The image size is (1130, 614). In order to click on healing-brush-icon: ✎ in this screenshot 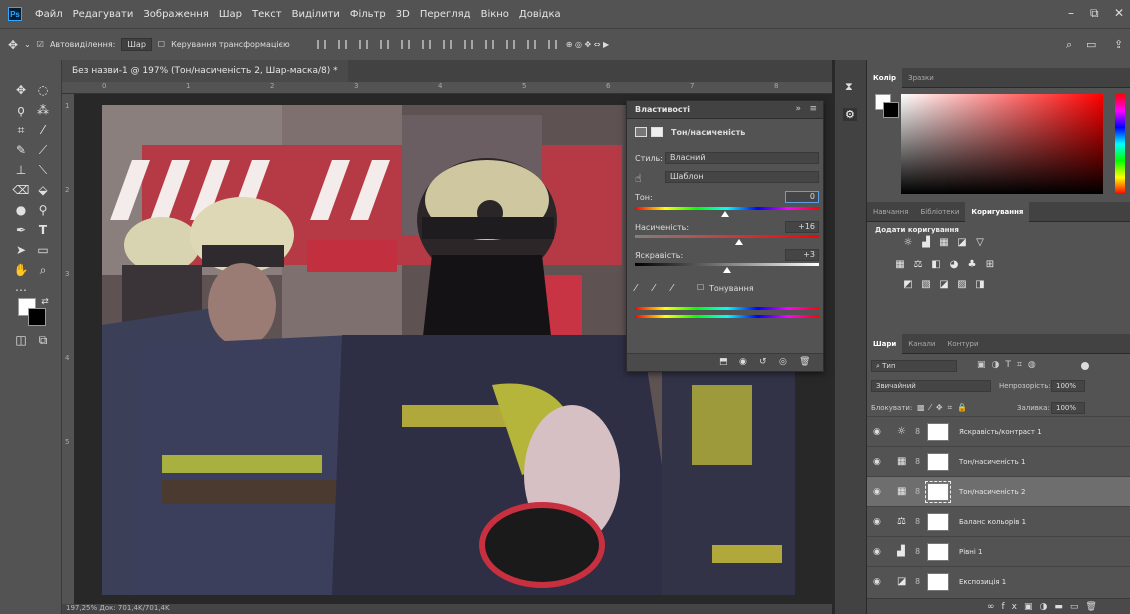, I will do `click(21, 150)`.